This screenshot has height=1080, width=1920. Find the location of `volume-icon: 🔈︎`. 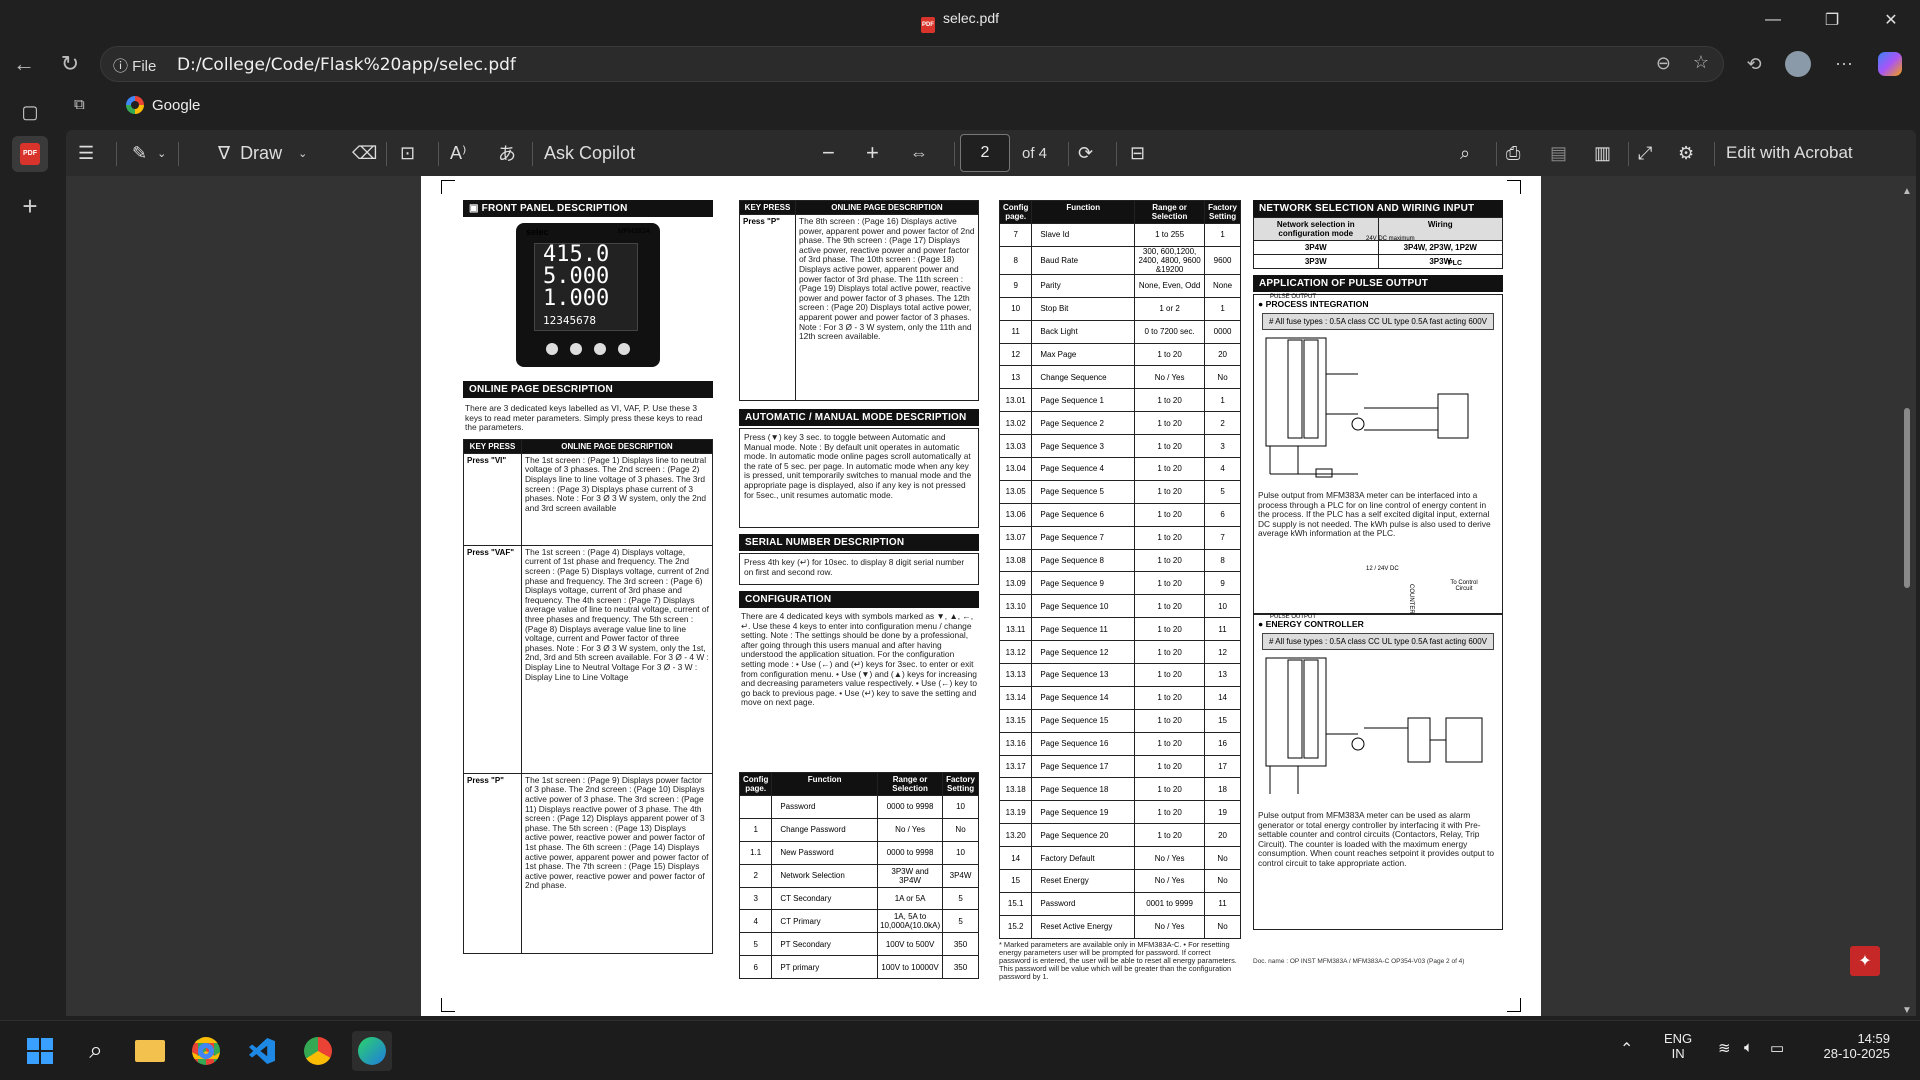

volume-icon: 🔈︎ is located at coordinates (1748, 1047).